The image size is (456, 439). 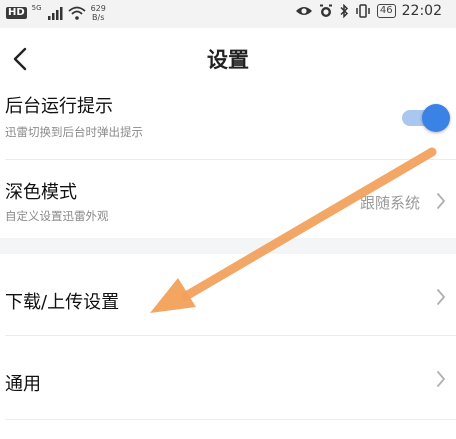 I want to click on cellular-signal-icon, so click(x=55, y=13).